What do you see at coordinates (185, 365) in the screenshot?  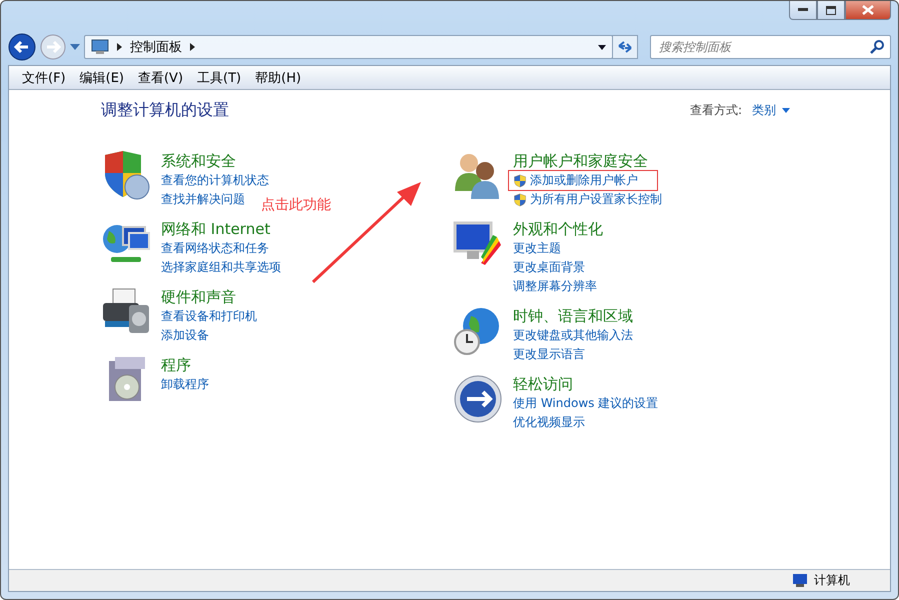 I see `category-link: 程序` at bounding box center [185, 365].